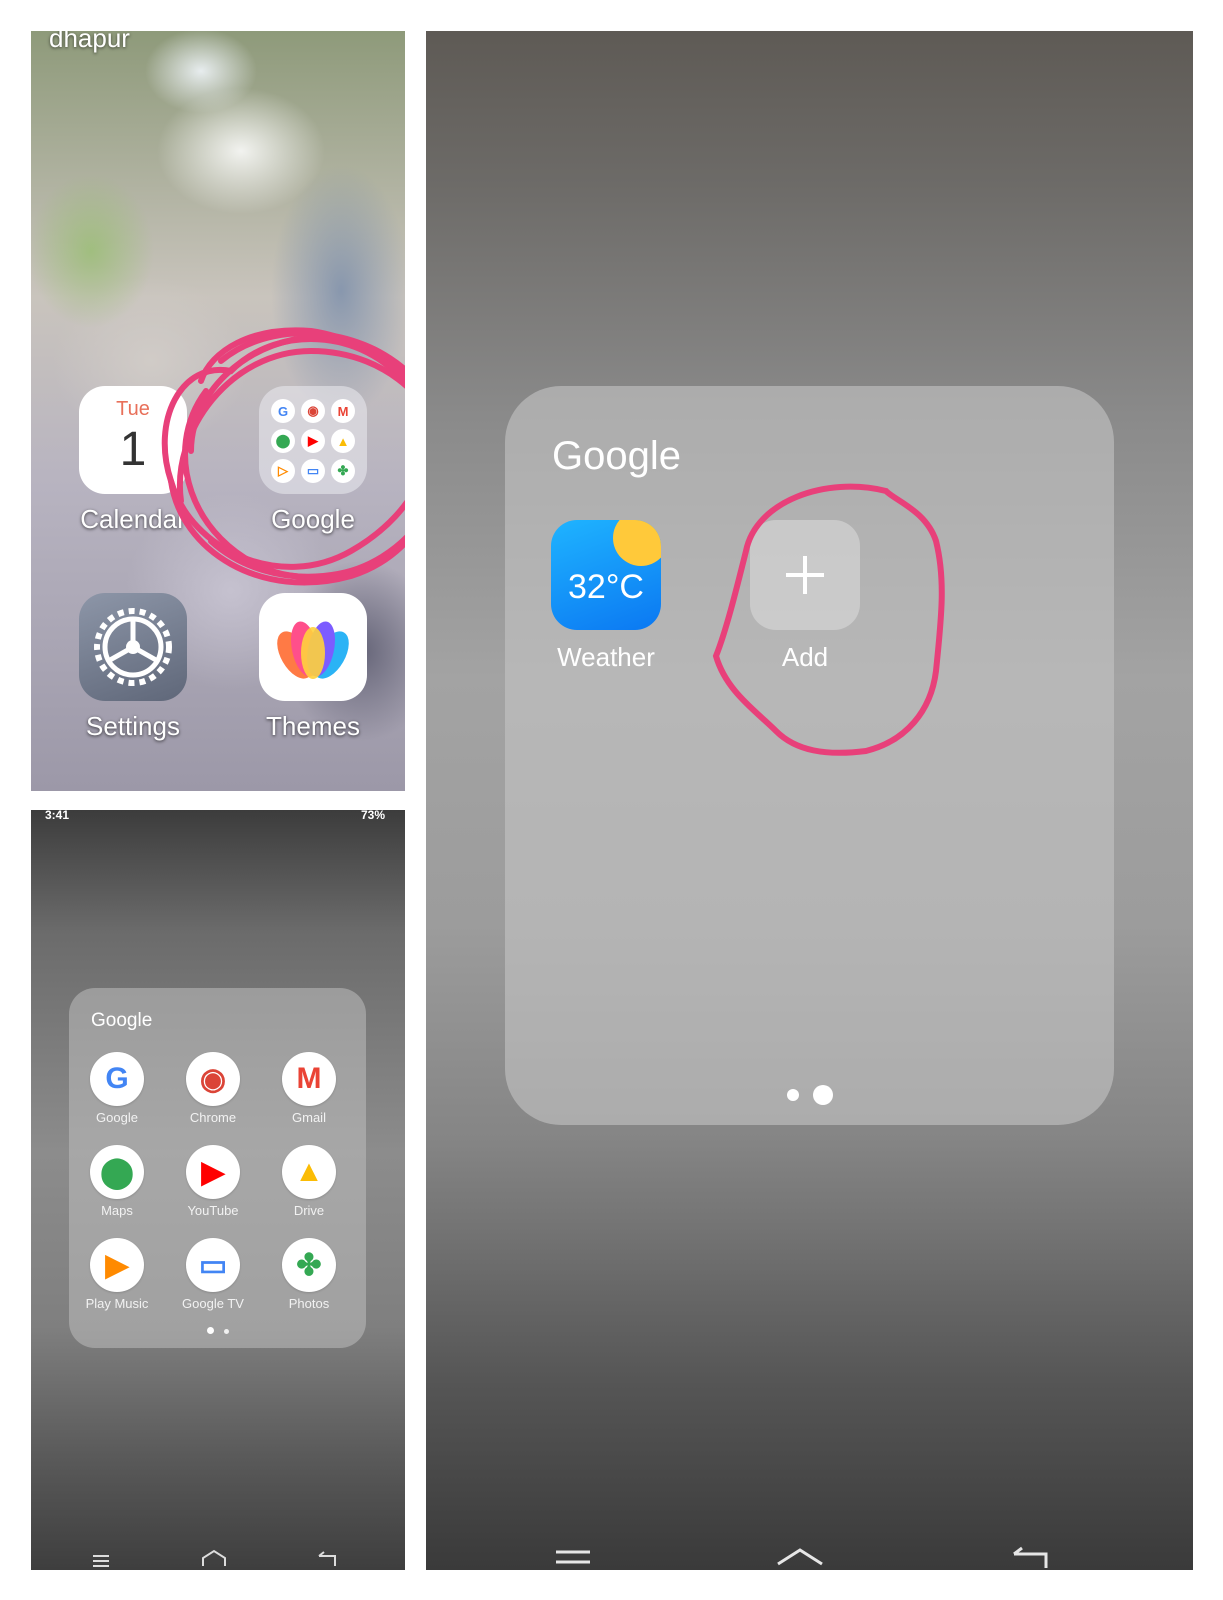 This screenshot has width=1223, height=1600. I want to click on google-label: Google, so click(117, 1117).